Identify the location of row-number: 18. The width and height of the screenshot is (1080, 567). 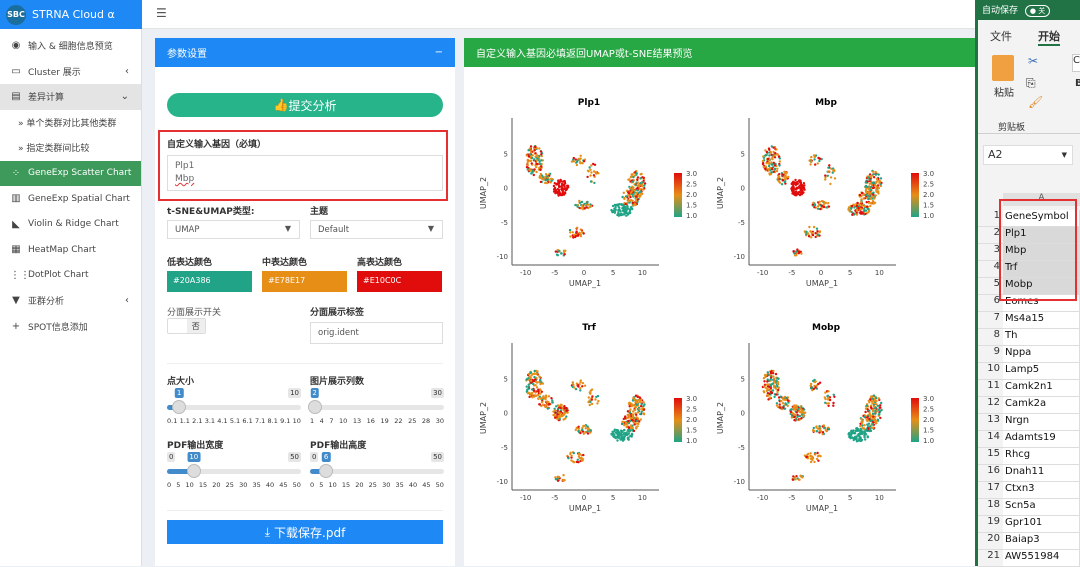
(990, 507).